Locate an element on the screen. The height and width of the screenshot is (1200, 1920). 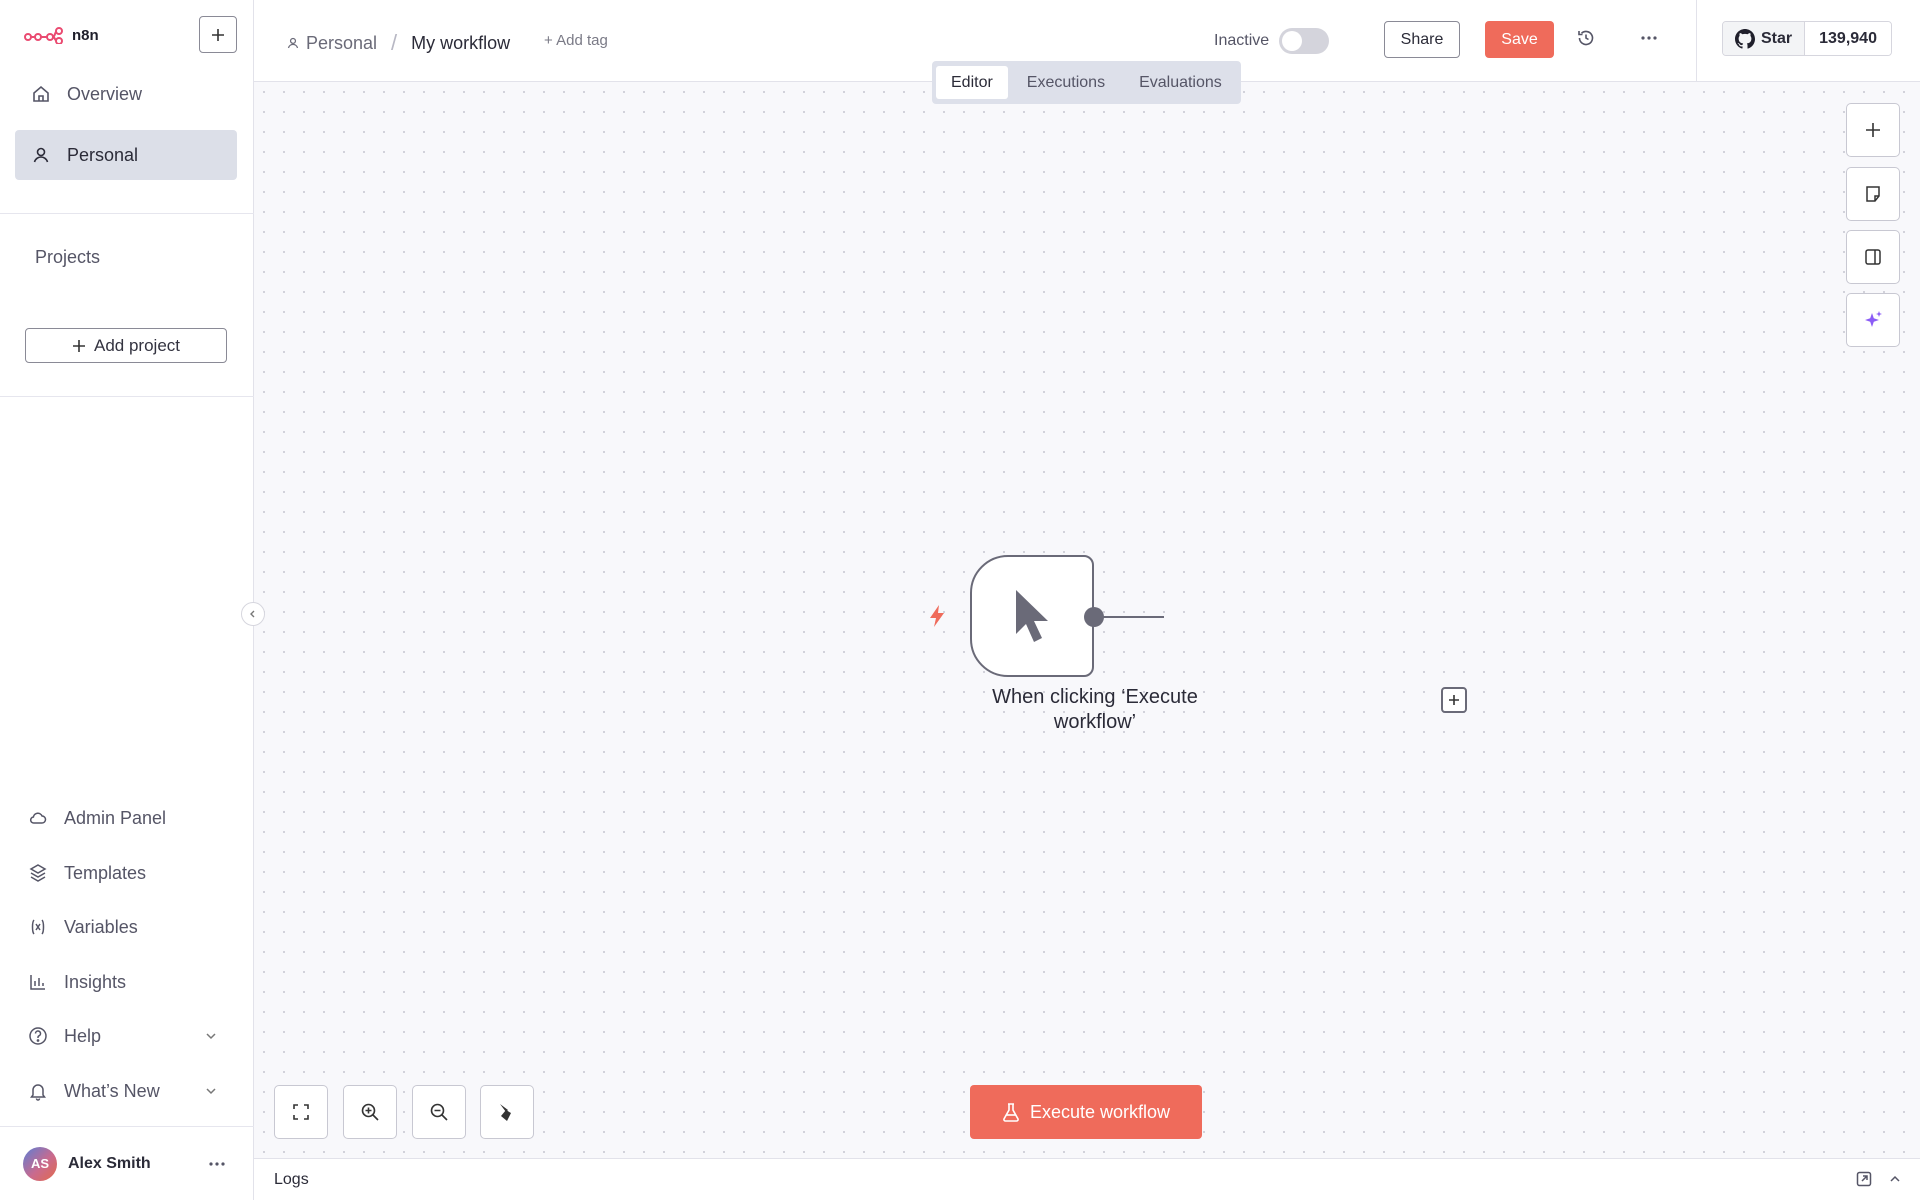
cursor-icon is located at coordinates (1032, 616).